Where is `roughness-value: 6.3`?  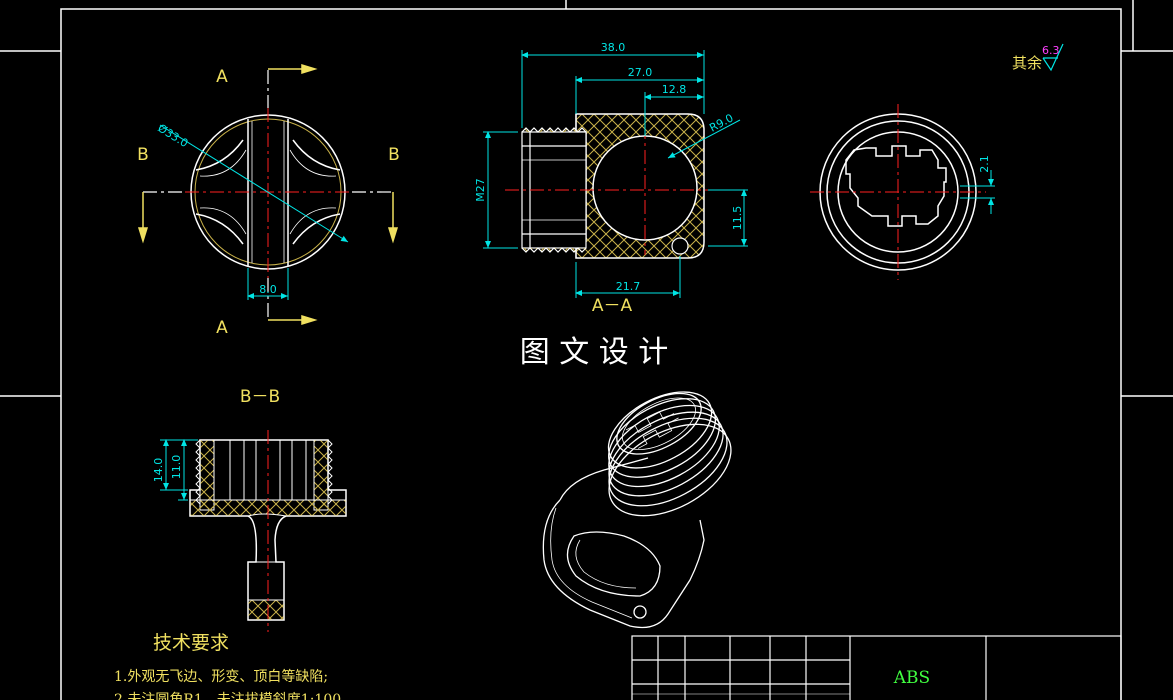
roughness-value: 6.3 is located at coordinates (1051, 50).